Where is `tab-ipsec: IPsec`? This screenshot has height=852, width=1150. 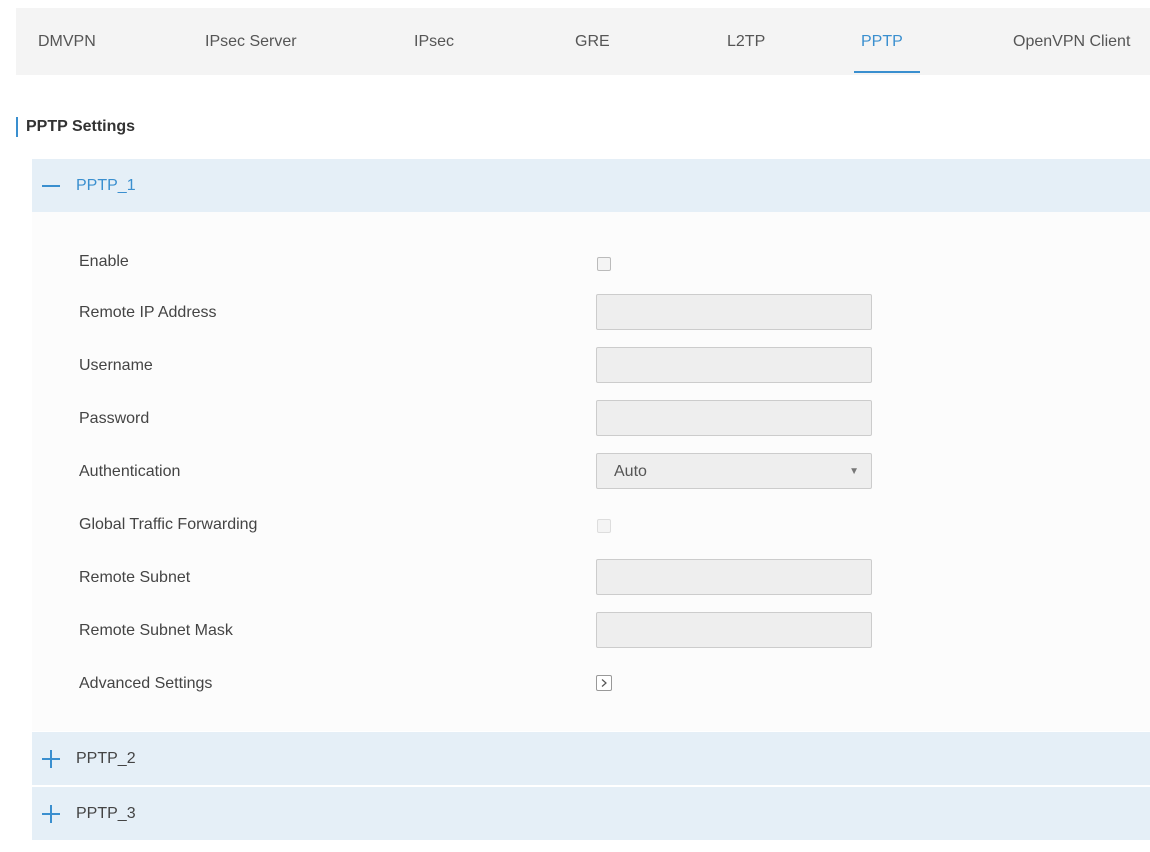 tab-ipsec: IPsec is located at coordinates (434, 41).